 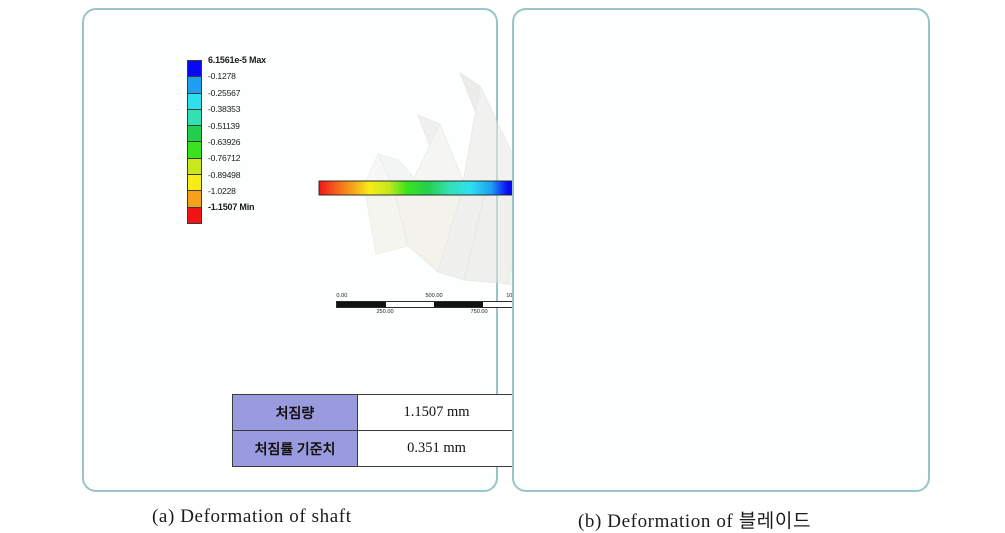 What do you see at coordinates (224, 158) in the screenshot?
I see `legend-label: -0.76712` at bounding box center [224, 158].